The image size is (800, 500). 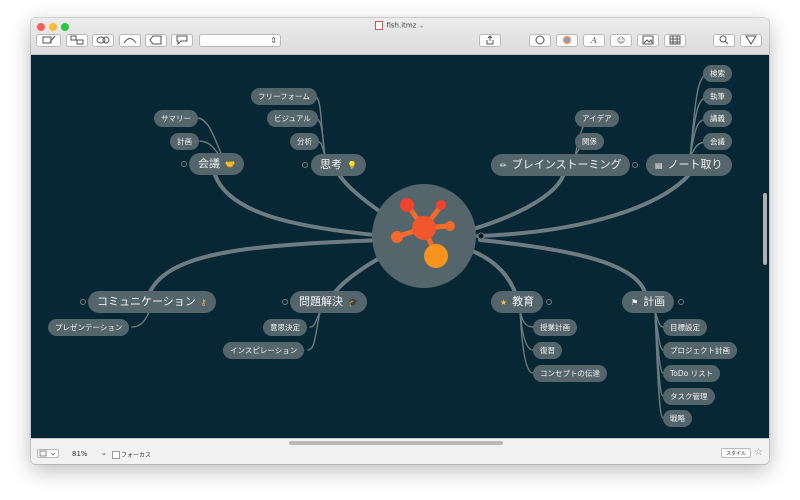 What do you see at coordinates (648, 302) in the screenshot?
I see `branch-planning: ⚑ 計画` at bounding box center [648, 302].